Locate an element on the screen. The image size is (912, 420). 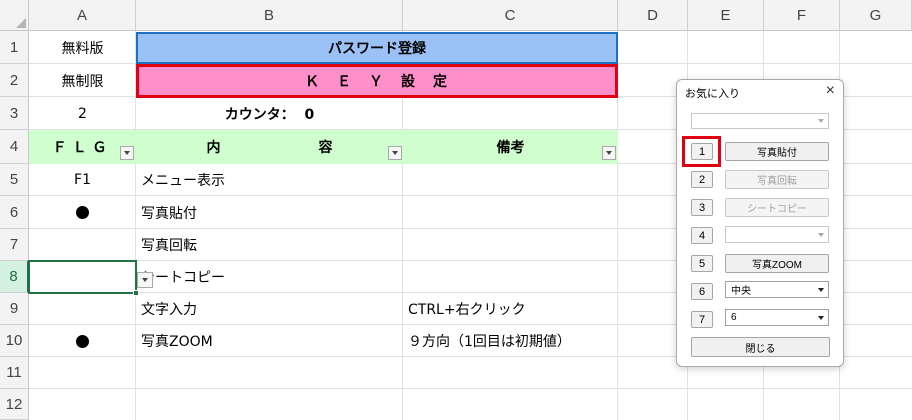
row-header-5: 5 is located at coordinates (14, 180).